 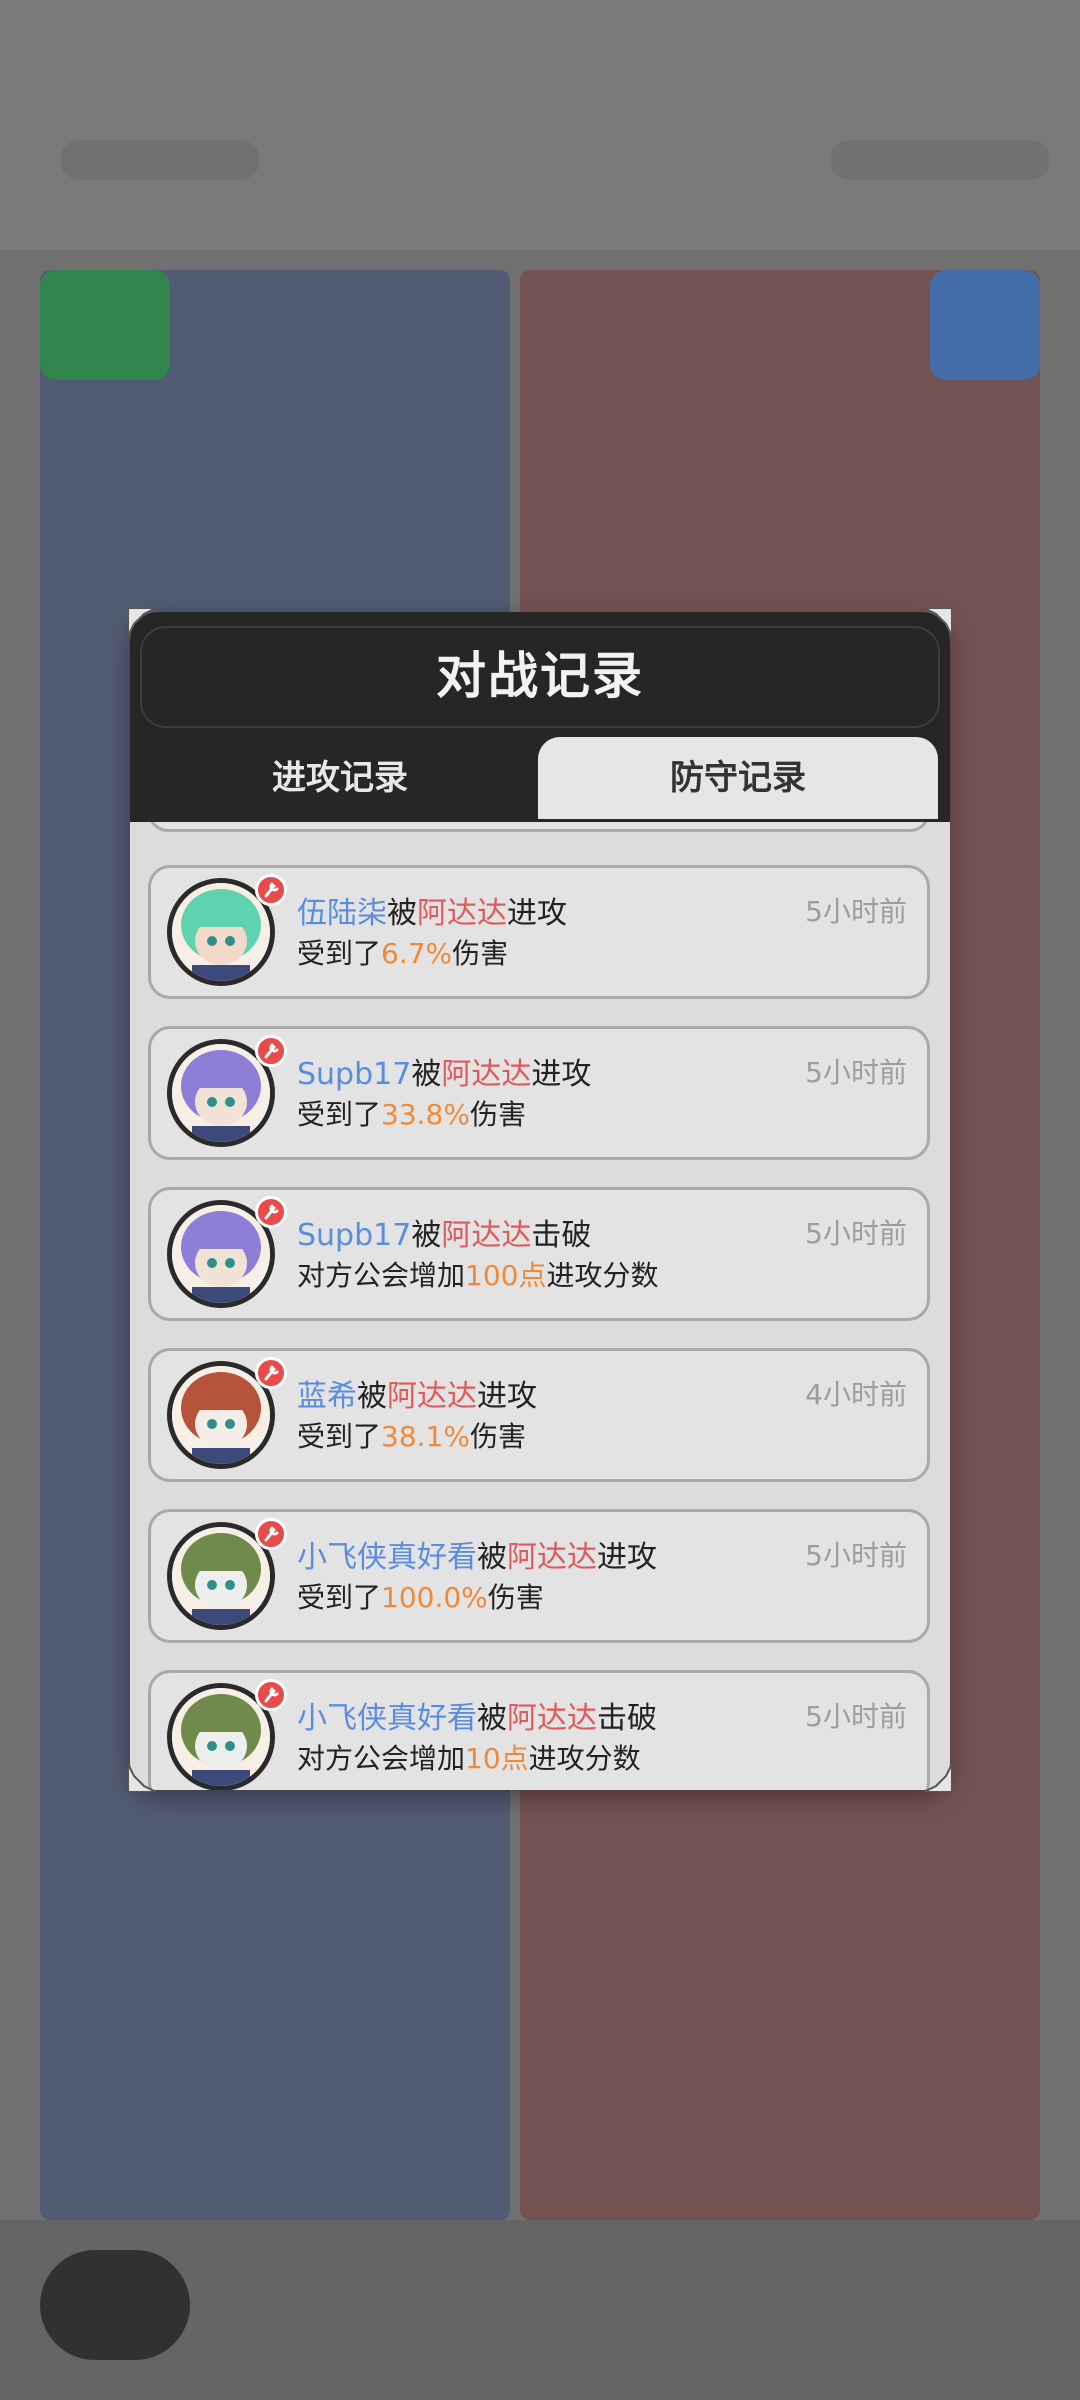 I want to click on record-detail: 受到了100.0%伤害, so click(x=420, y=1596).